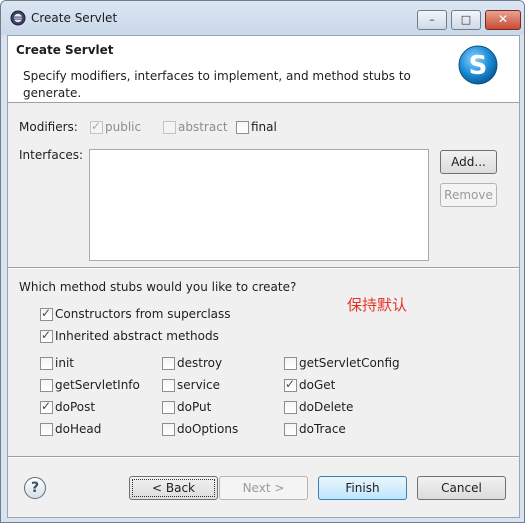 The width and height of the screenshot is (525, 523). I want to click on public-checkbox, so click(96, 126).